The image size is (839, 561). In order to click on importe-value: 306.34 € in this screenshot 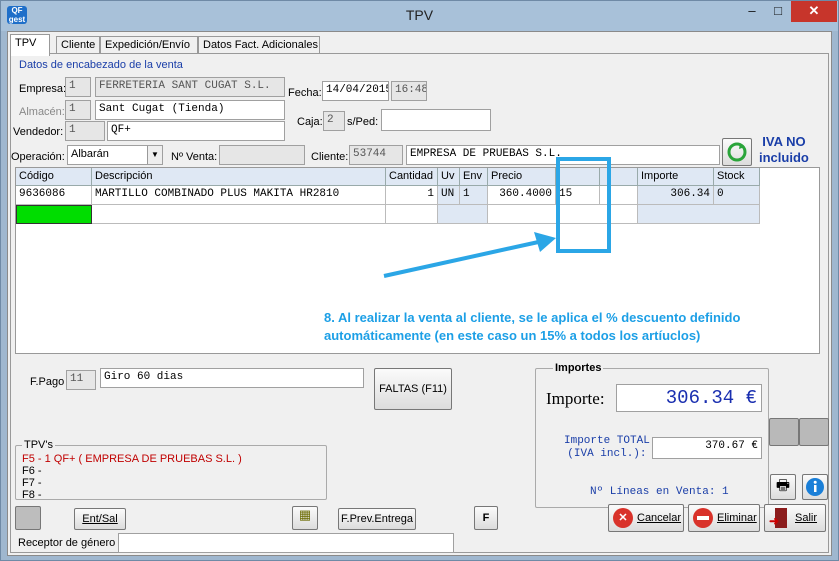, I will do `click(689, 398)`.